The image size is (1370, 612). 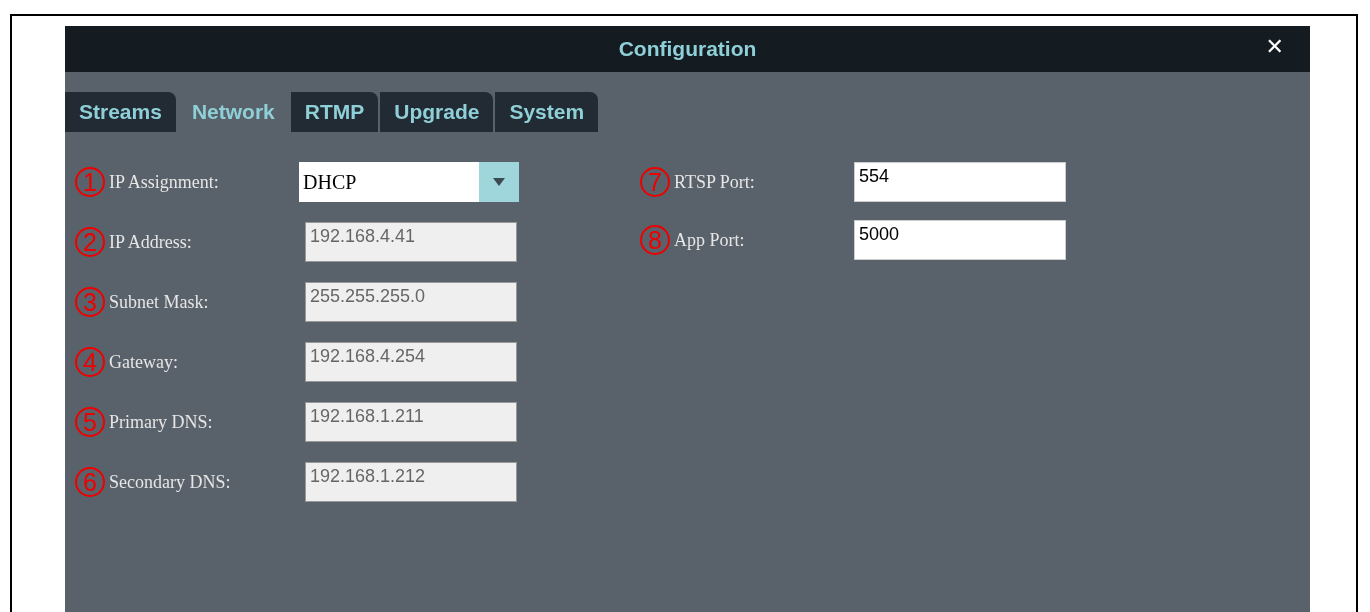 I want to click on tab: Network, so click(x=233, y=112).